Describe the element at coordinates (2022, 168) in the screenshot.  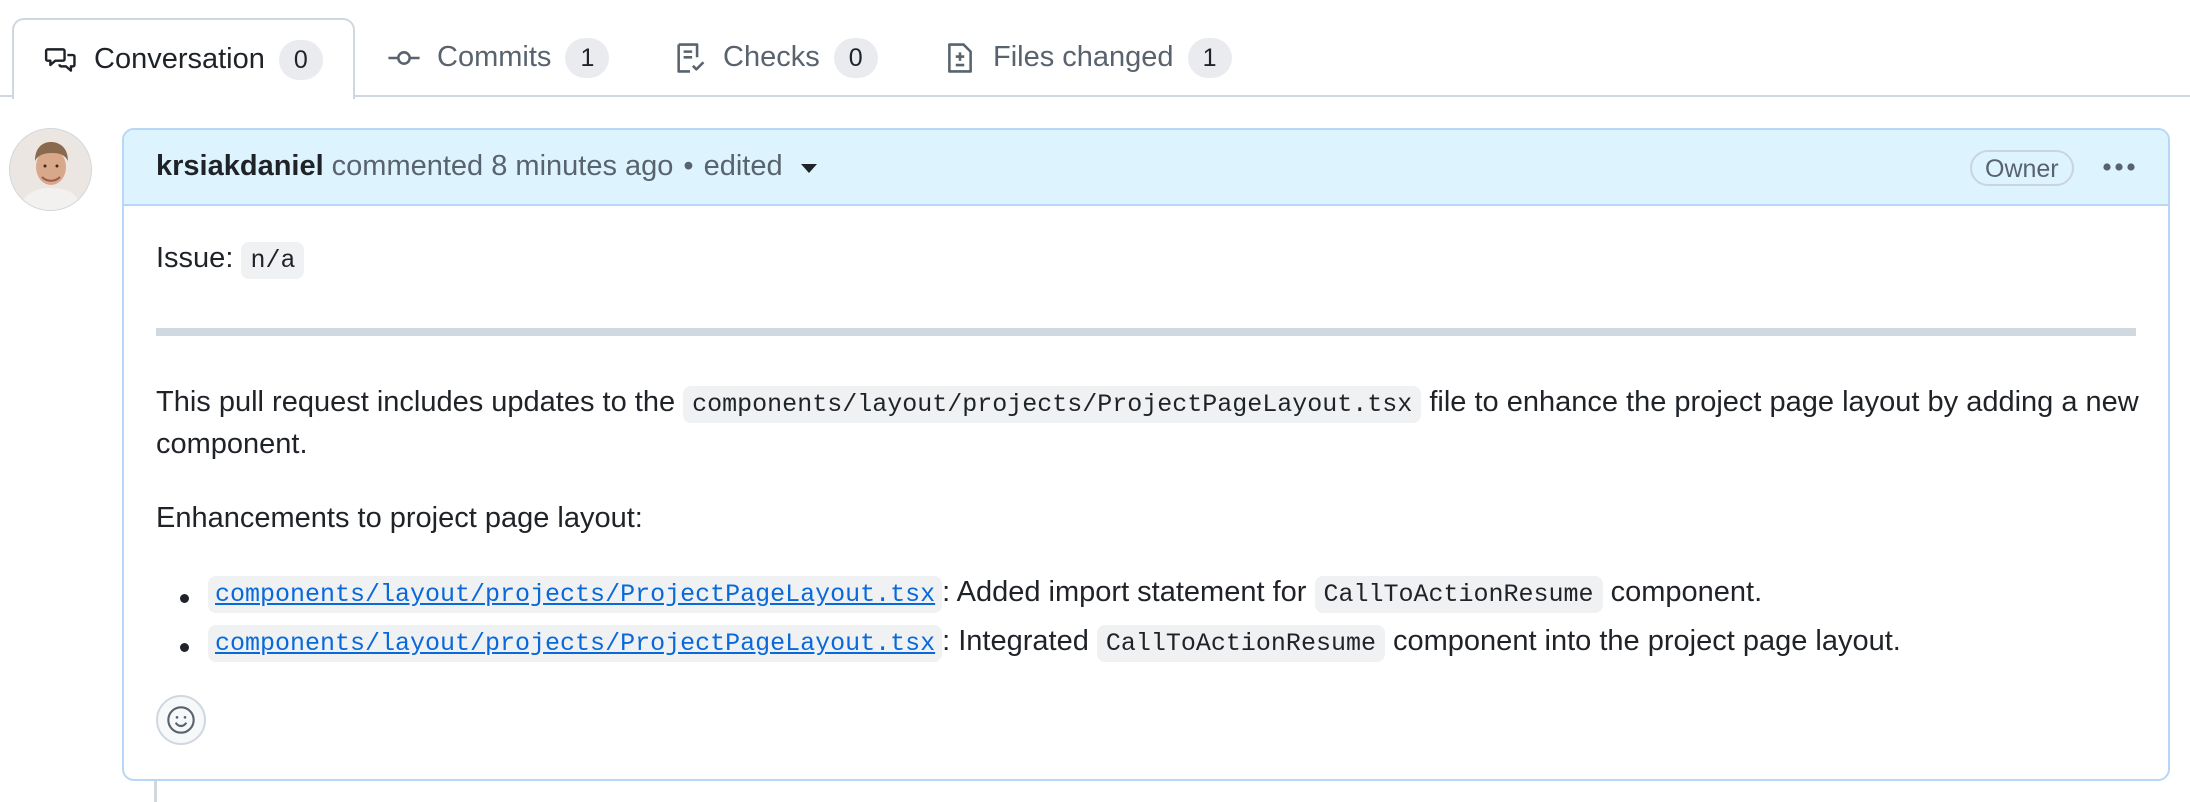
I see `owner-badge: Owner` at that location.